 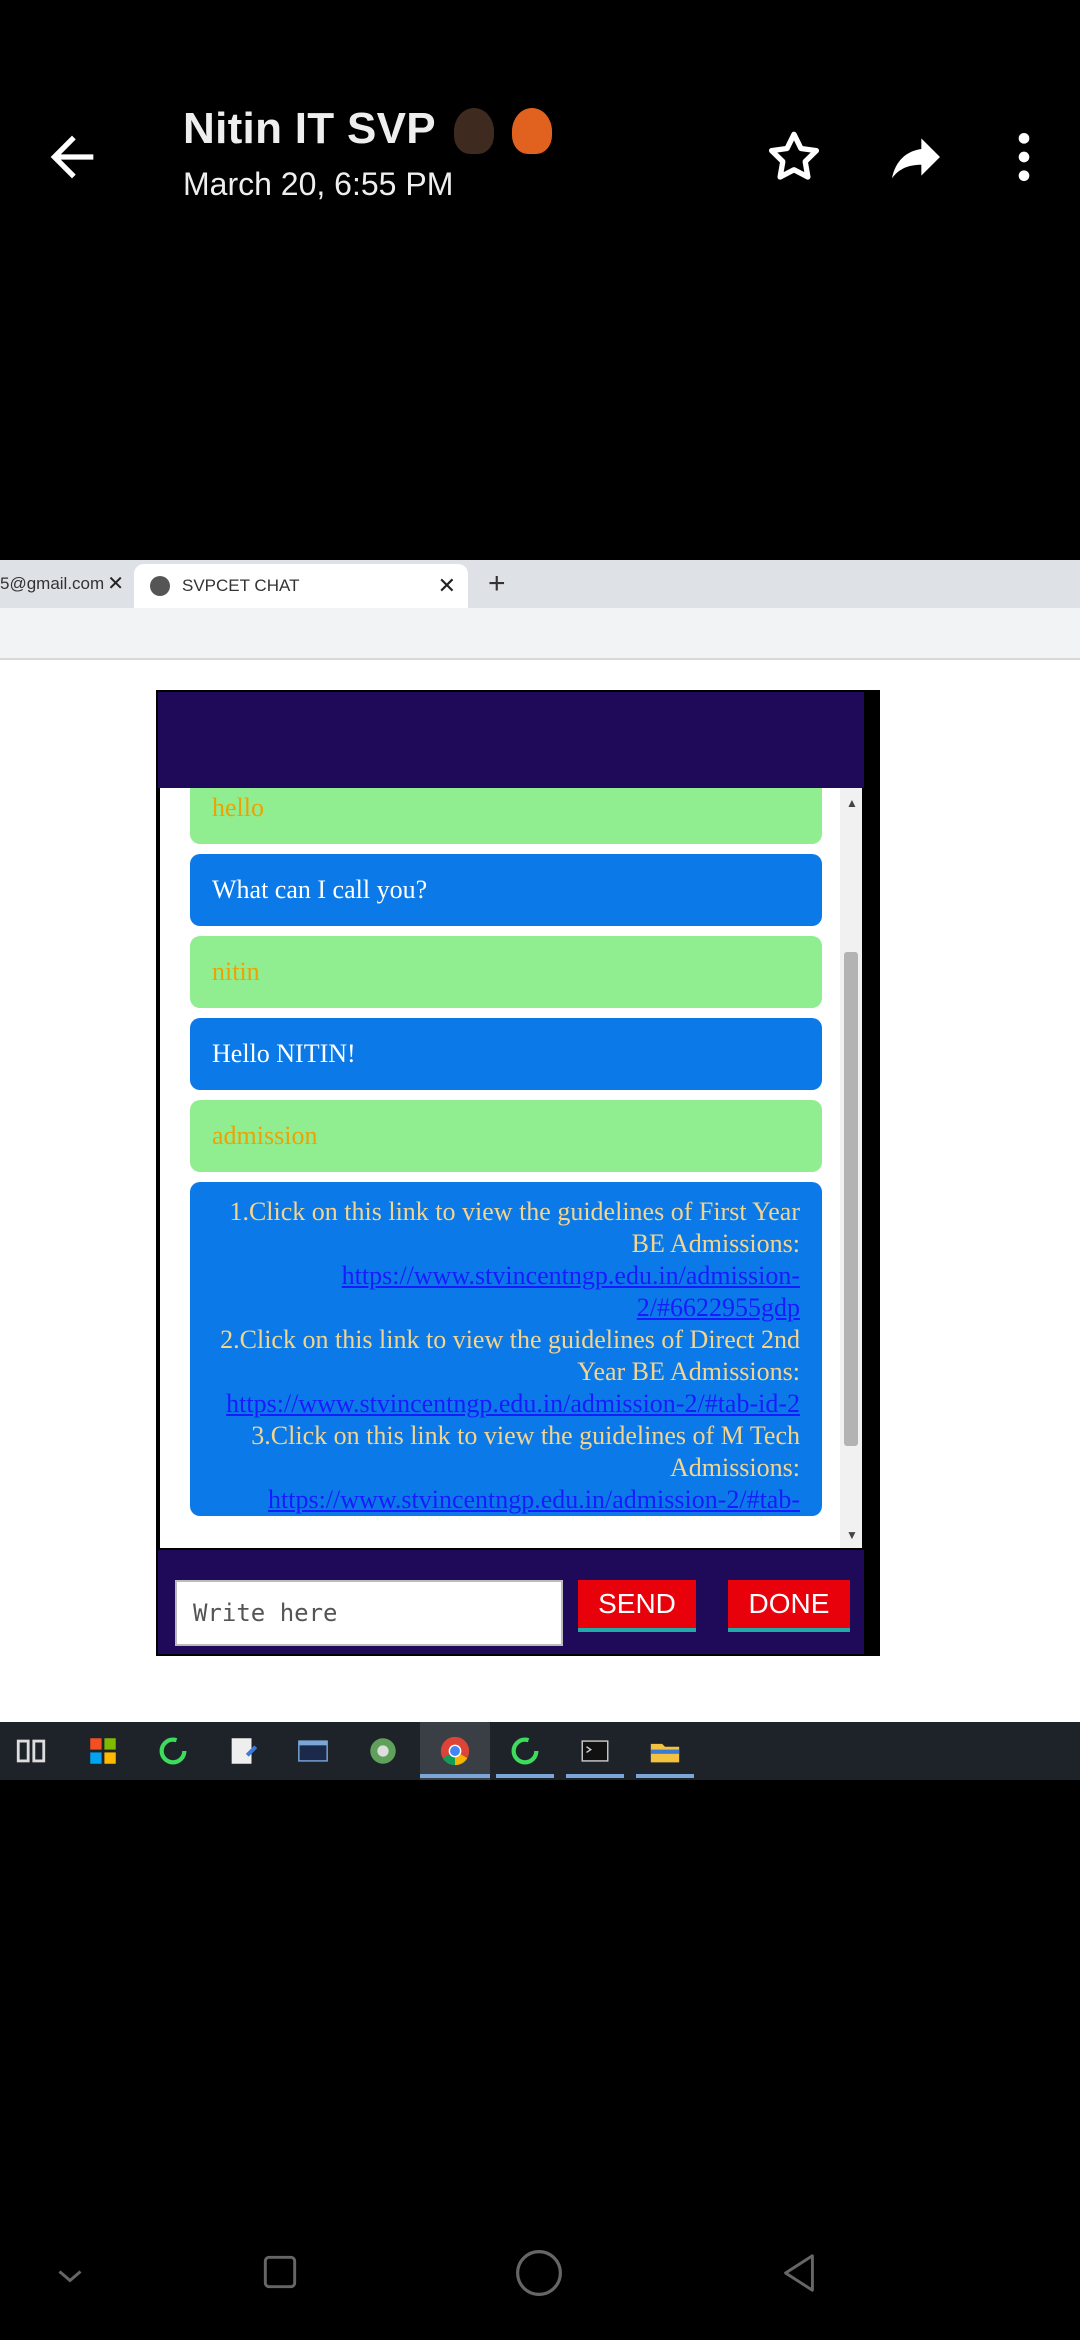 What do you see at coordinates (511, 740) in the screenshot?
I see `chat-header` at bounding box center [511, 740].